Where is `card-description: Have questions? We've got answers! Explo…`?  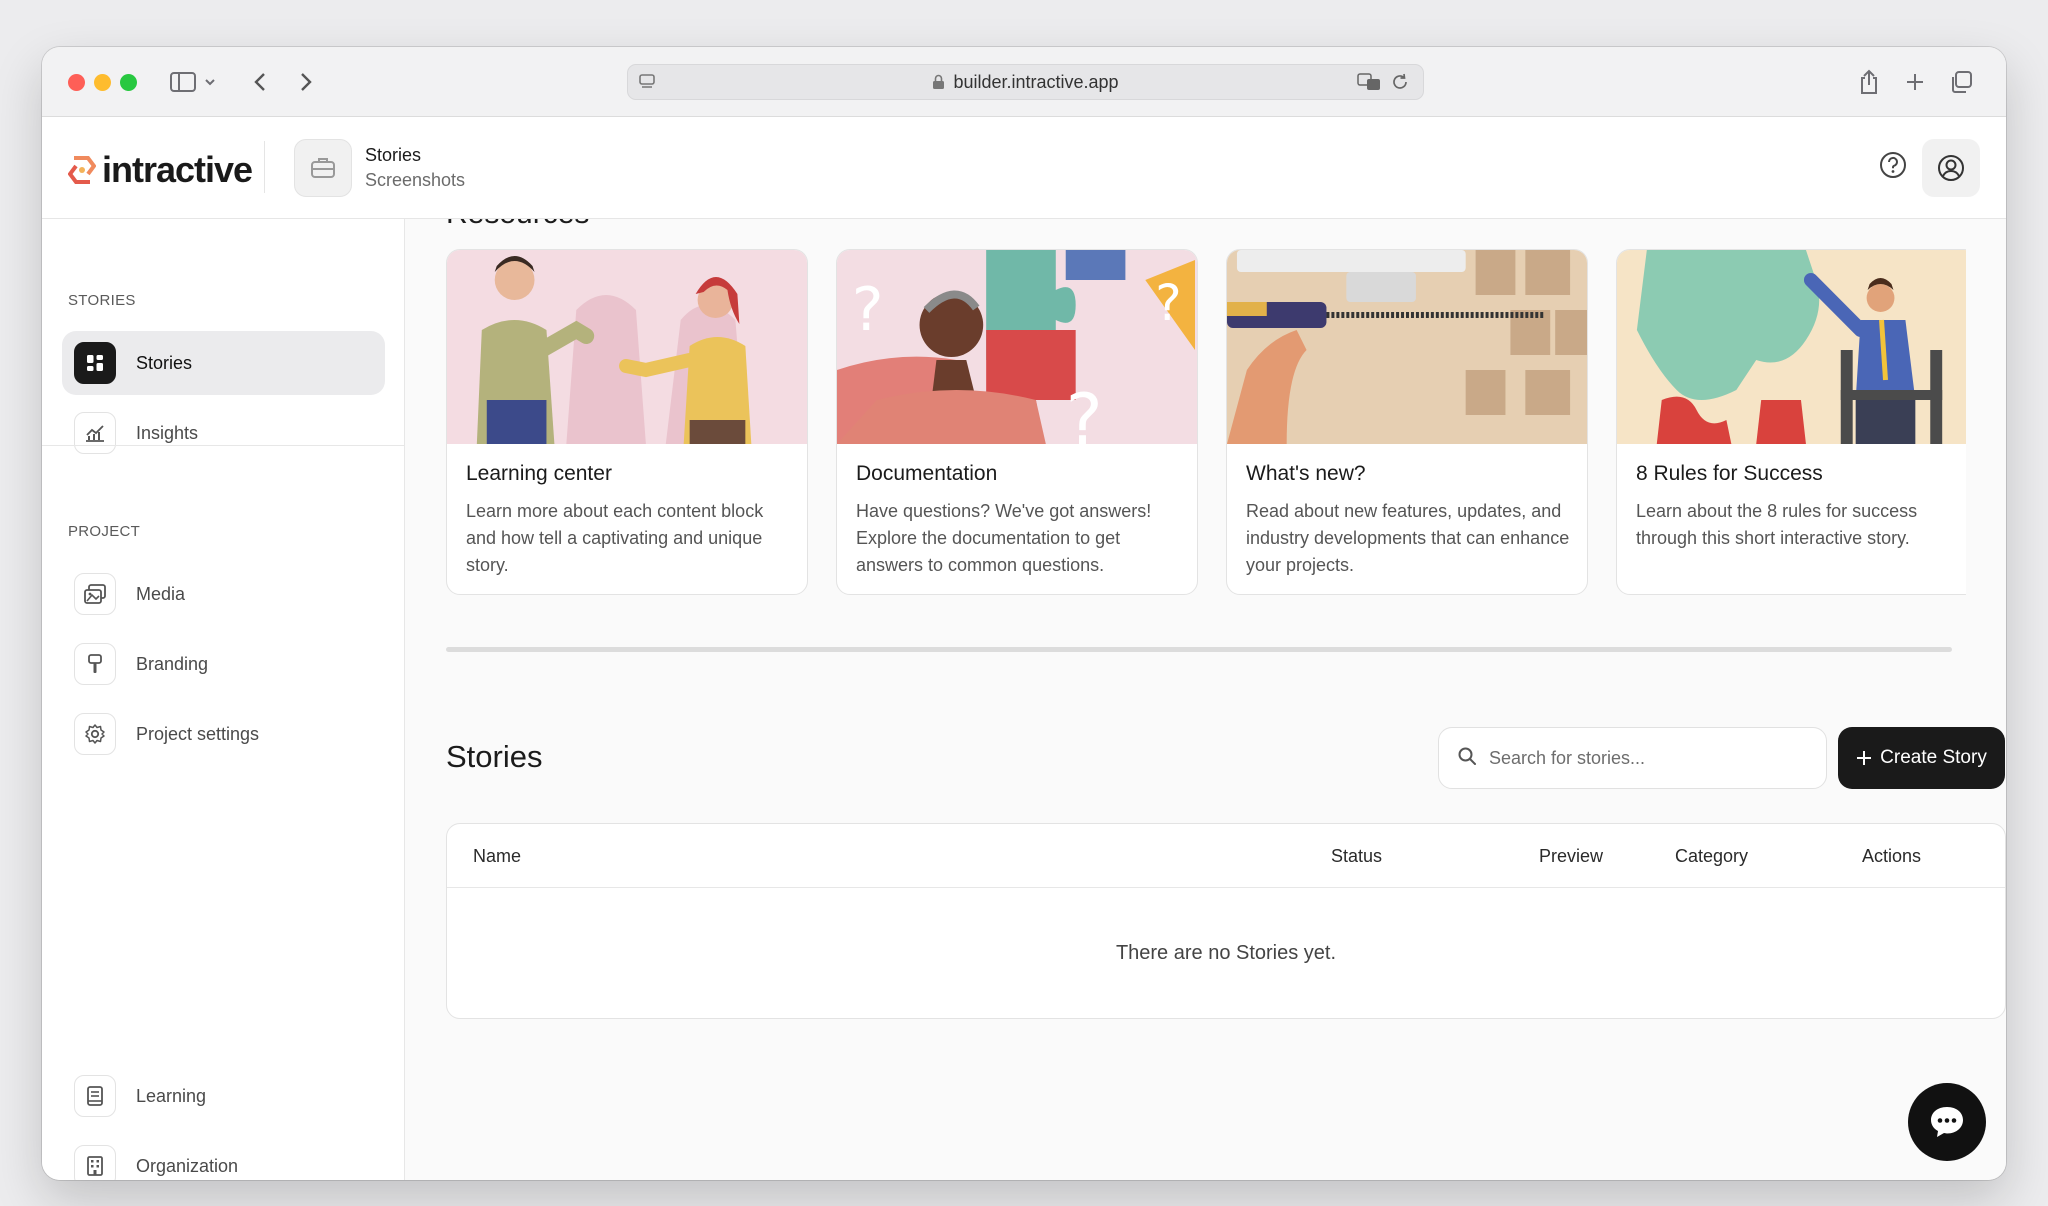 card-description: Have questions? We've got answers! Explo… is located at coordinates (1004, 538).